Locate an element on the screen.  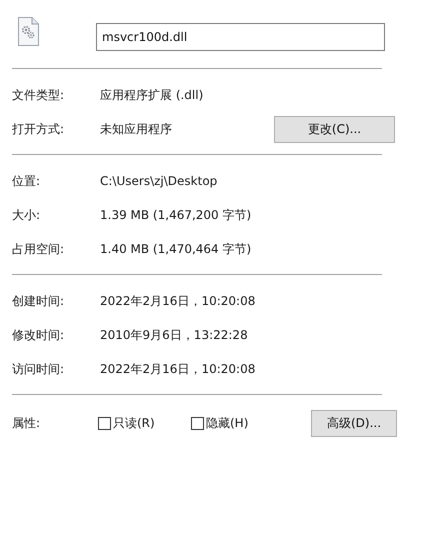
field-value: 1.40 MB (1,470,464 字节) is located at coordinates (176, 249).